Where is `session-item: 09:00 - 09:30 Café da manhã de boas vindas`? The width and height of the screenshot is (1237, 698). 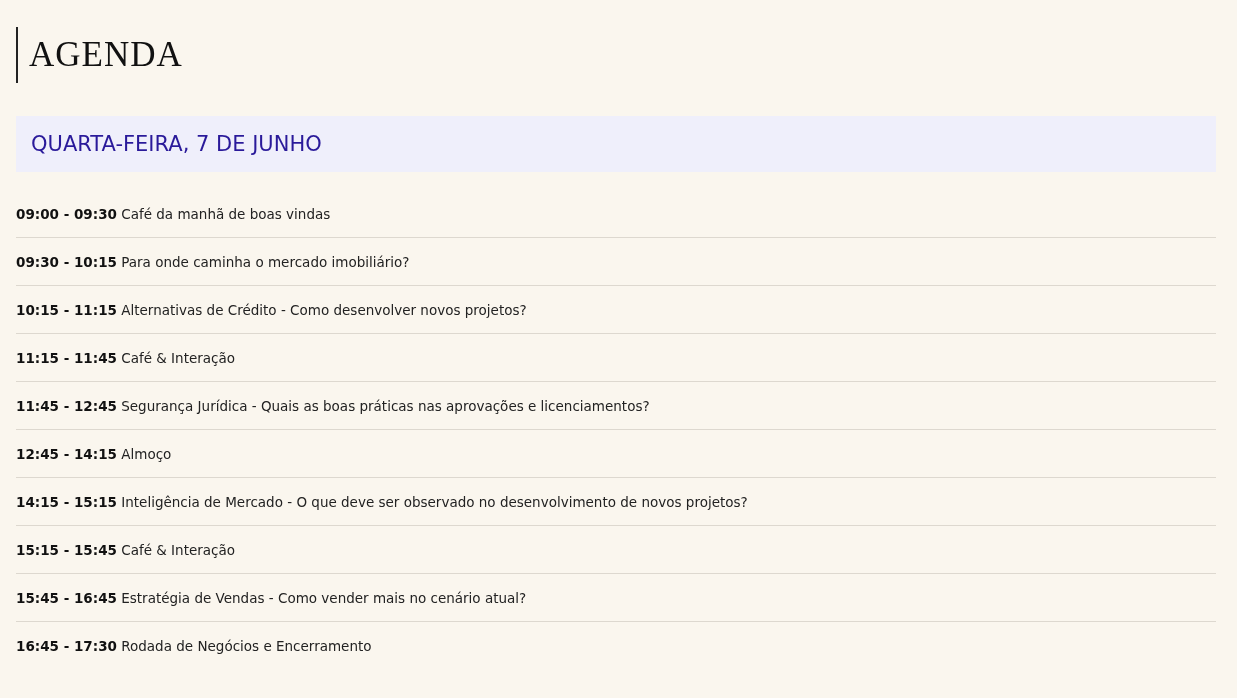 session-item: 09:00 - 09:30 Café da manhã de boas vindas is located at coordinates (173, 213).